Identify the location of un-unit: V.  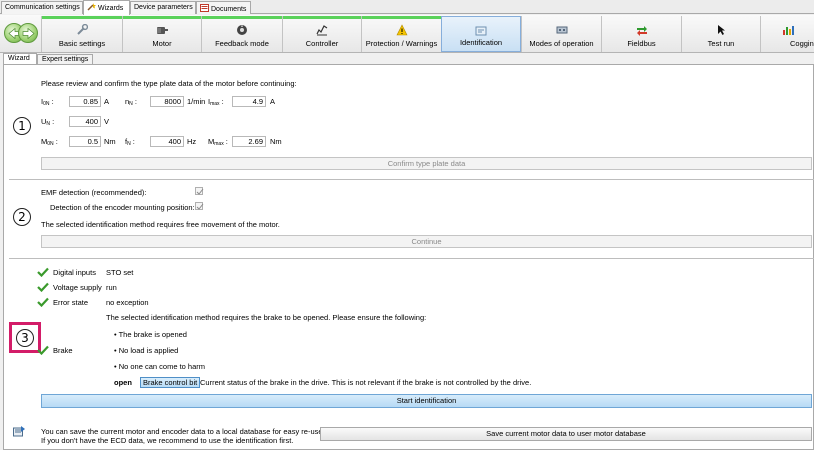
(107, 121).